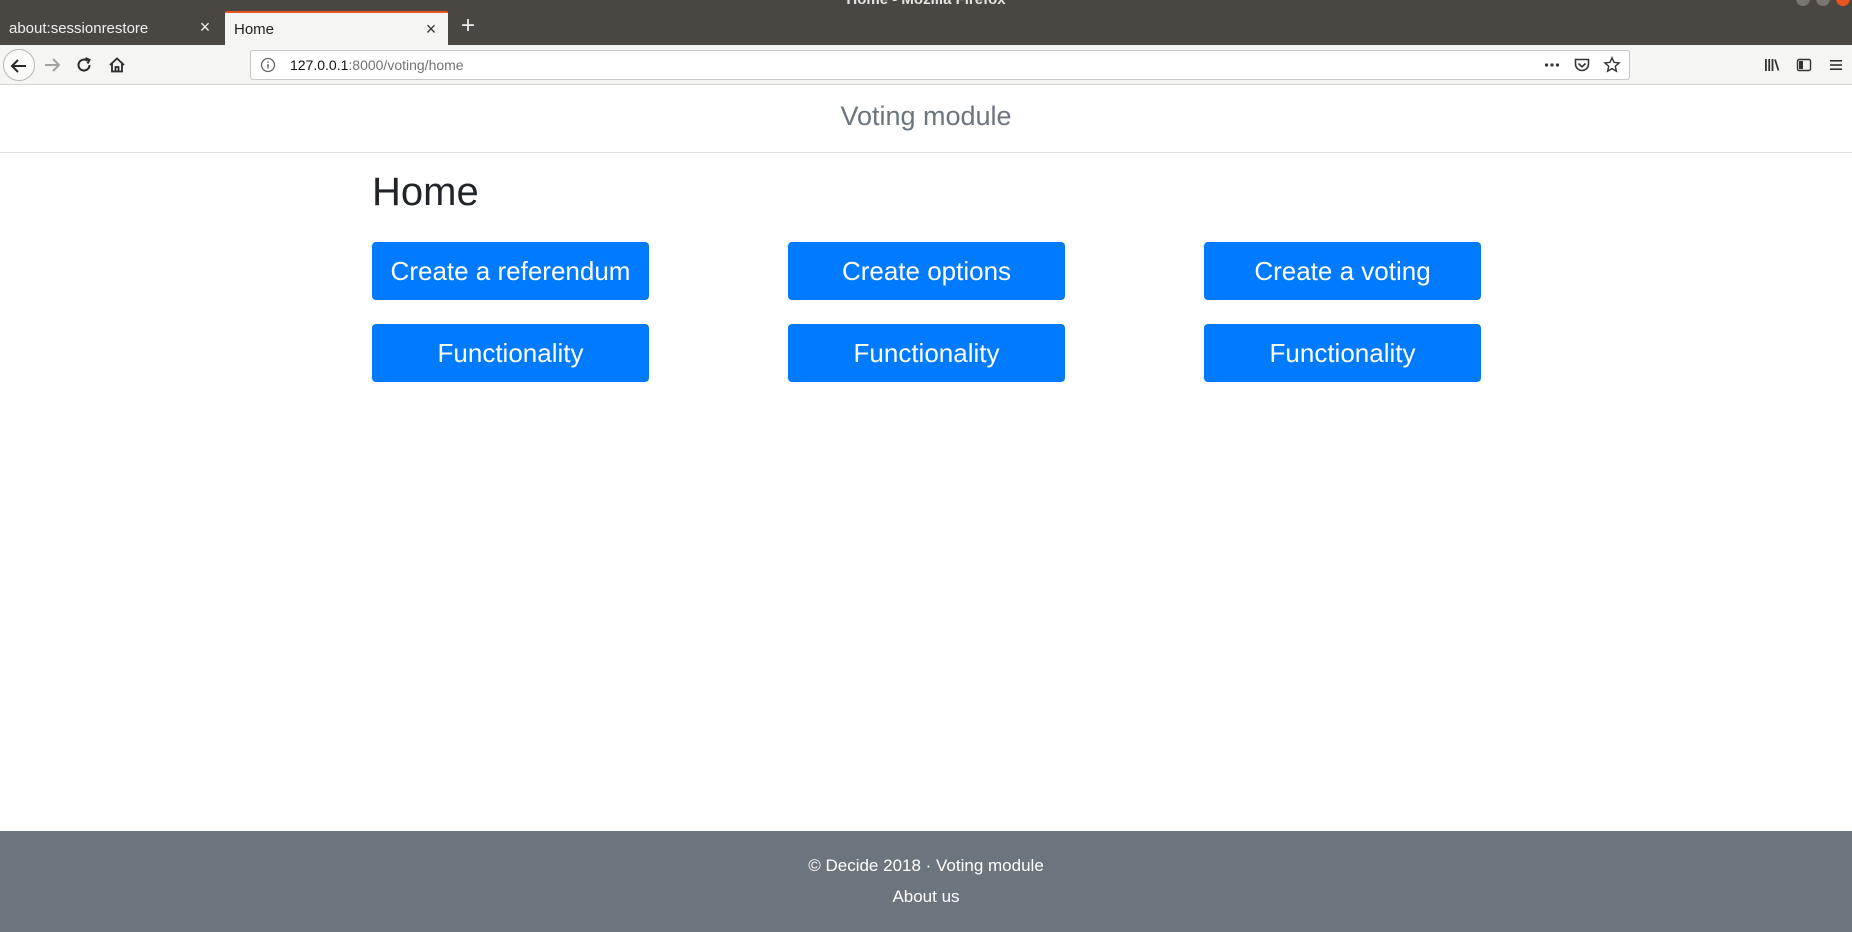 This screenshot has height=932, width=1852. I want to click on site-footer: © Decide 2018 · Voting module About us, so click(926, 881).